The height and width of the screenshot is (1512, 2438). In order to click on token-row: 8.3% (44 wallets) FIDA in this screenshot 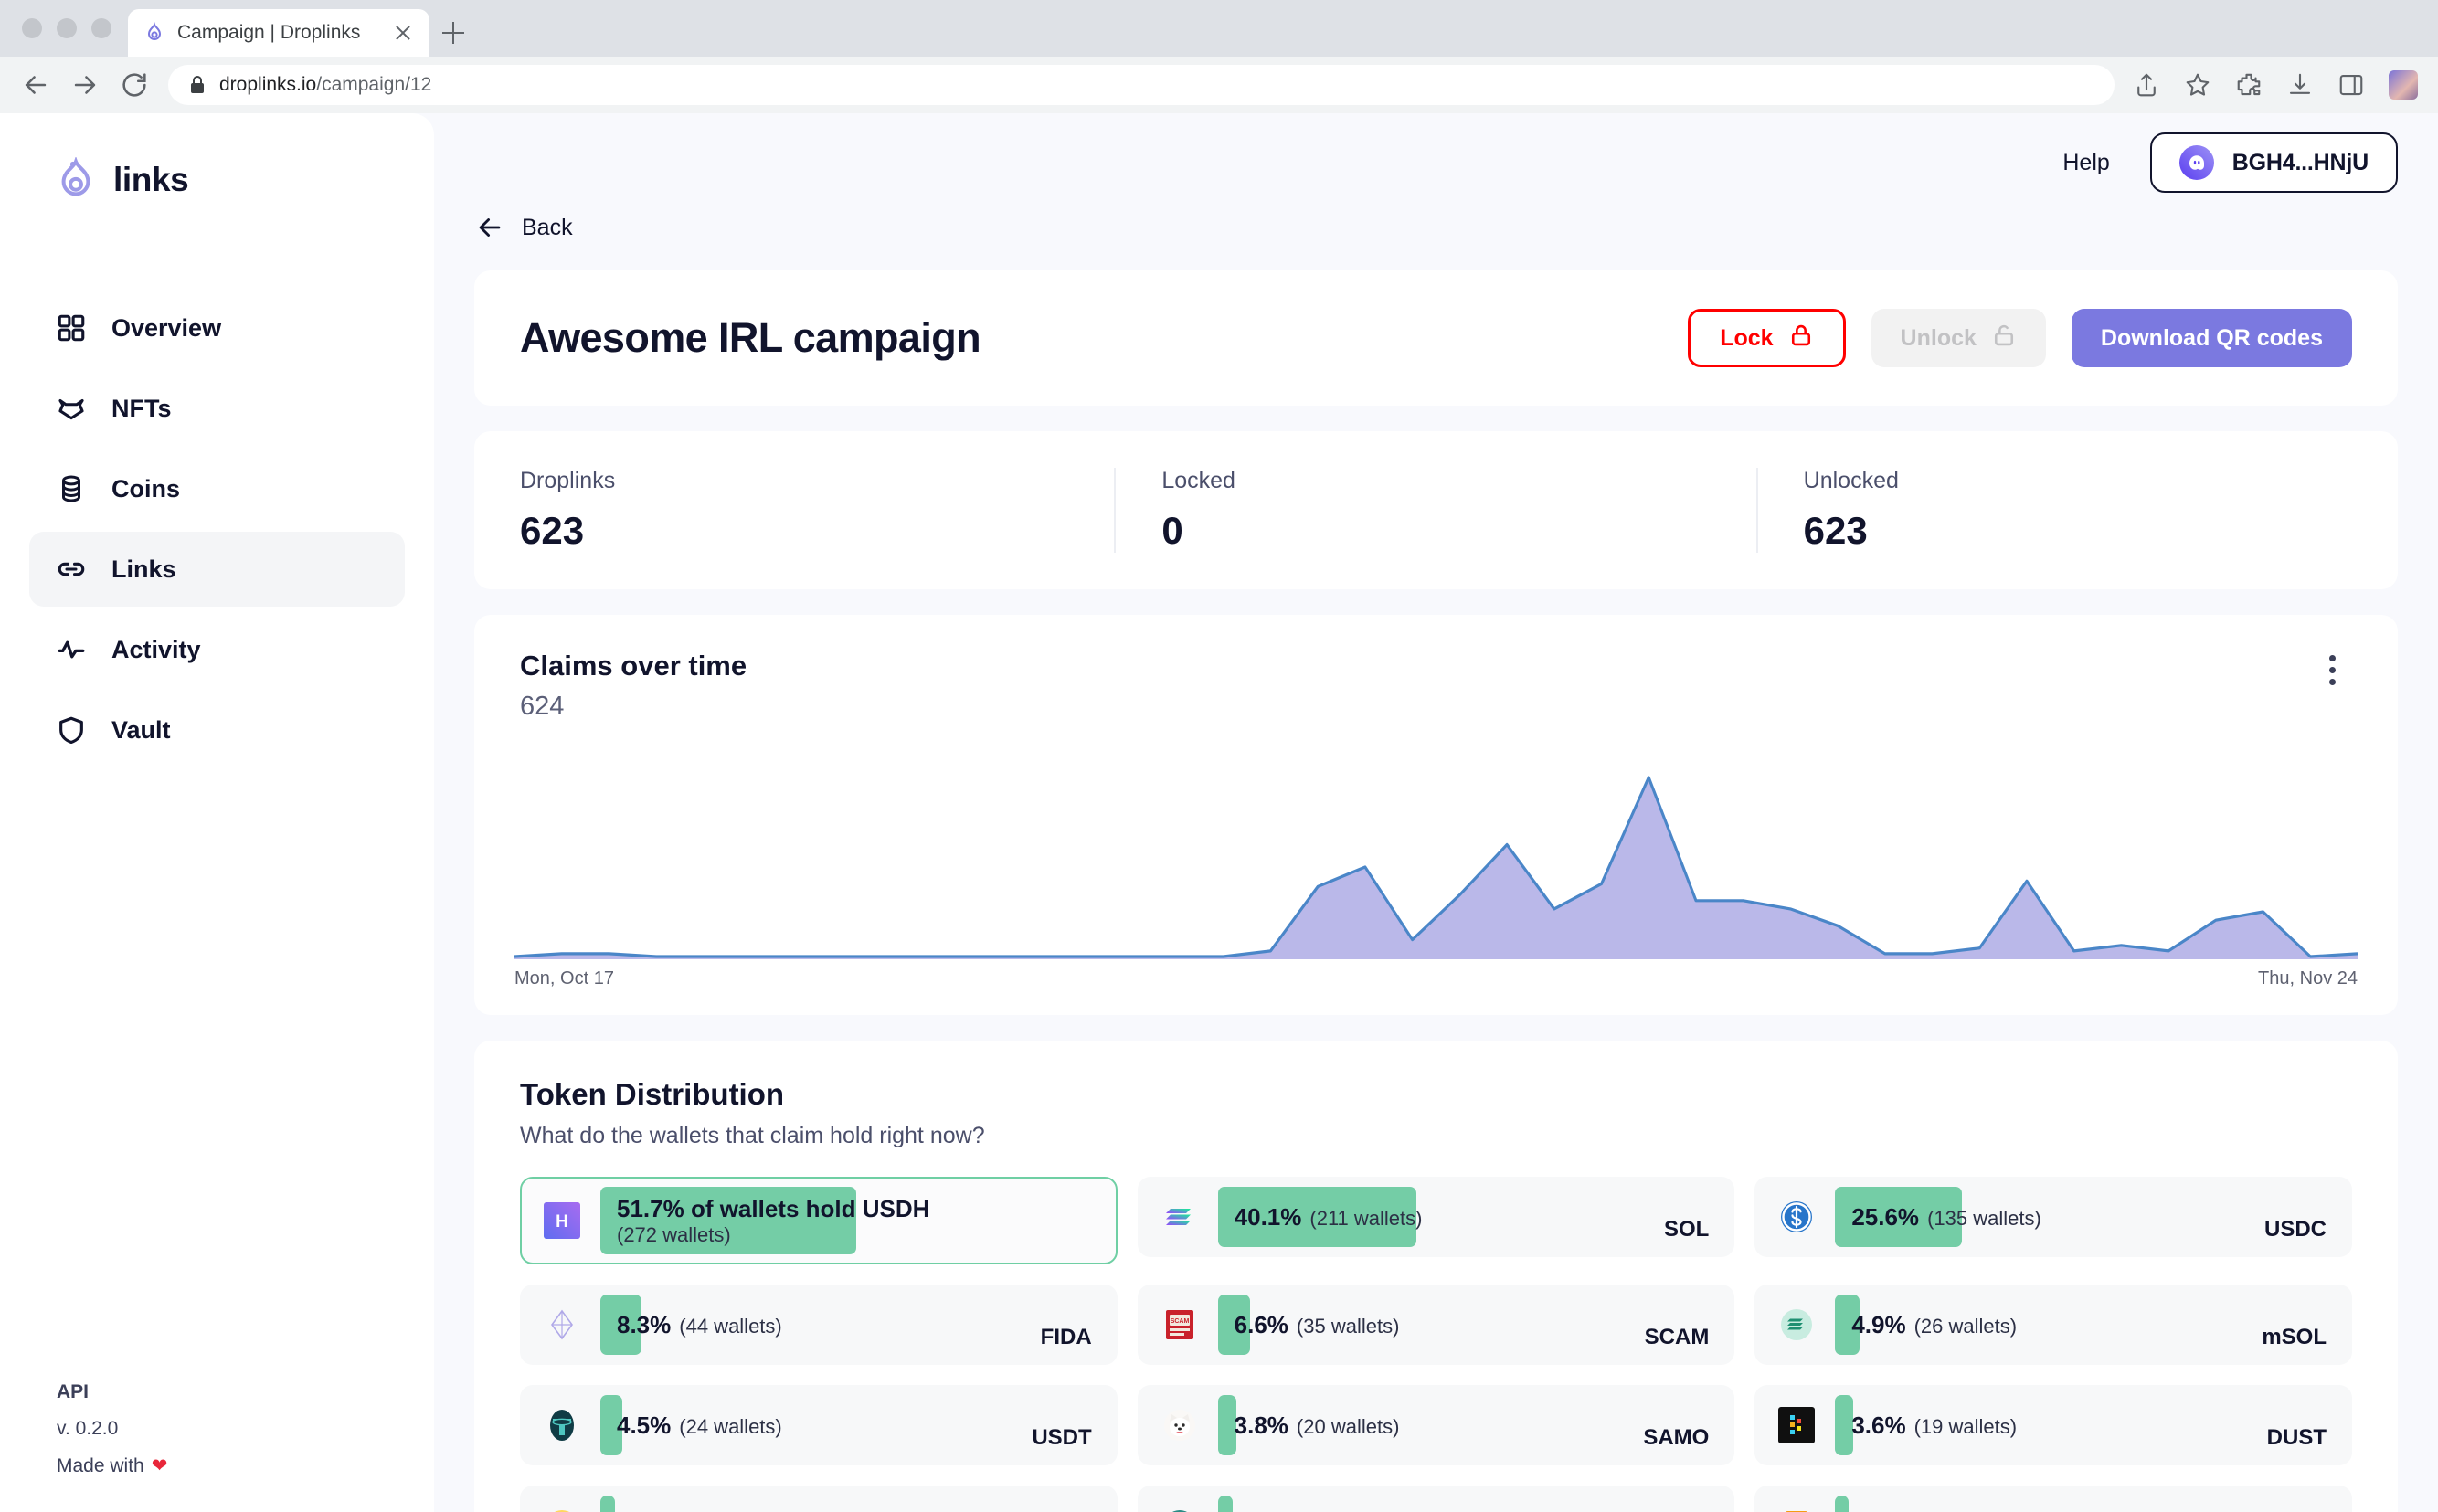, I will do `click(819, 1325)`.